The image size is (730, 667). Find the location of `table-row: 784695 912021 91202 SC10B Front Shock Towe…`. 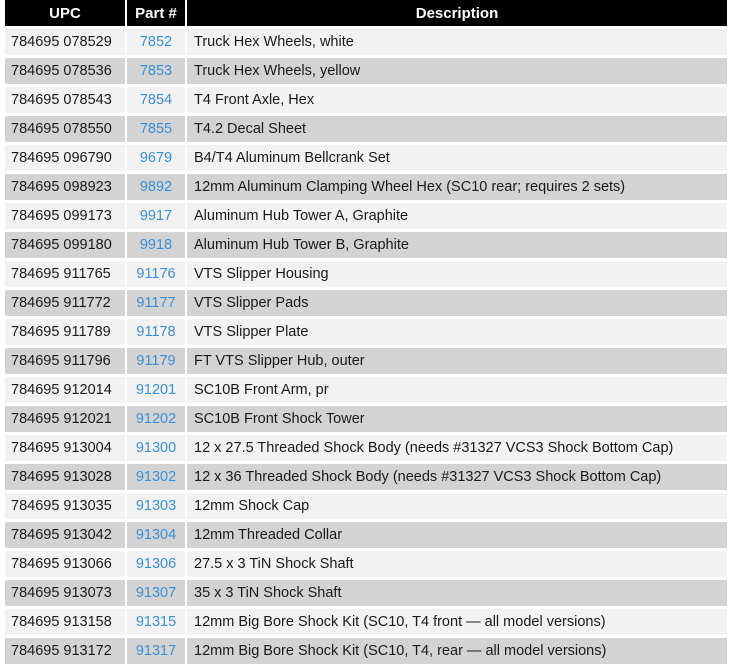

table-row: 784695 912021 91202 SC10B Front Shock Towe… is located at coordinates (366, 419).